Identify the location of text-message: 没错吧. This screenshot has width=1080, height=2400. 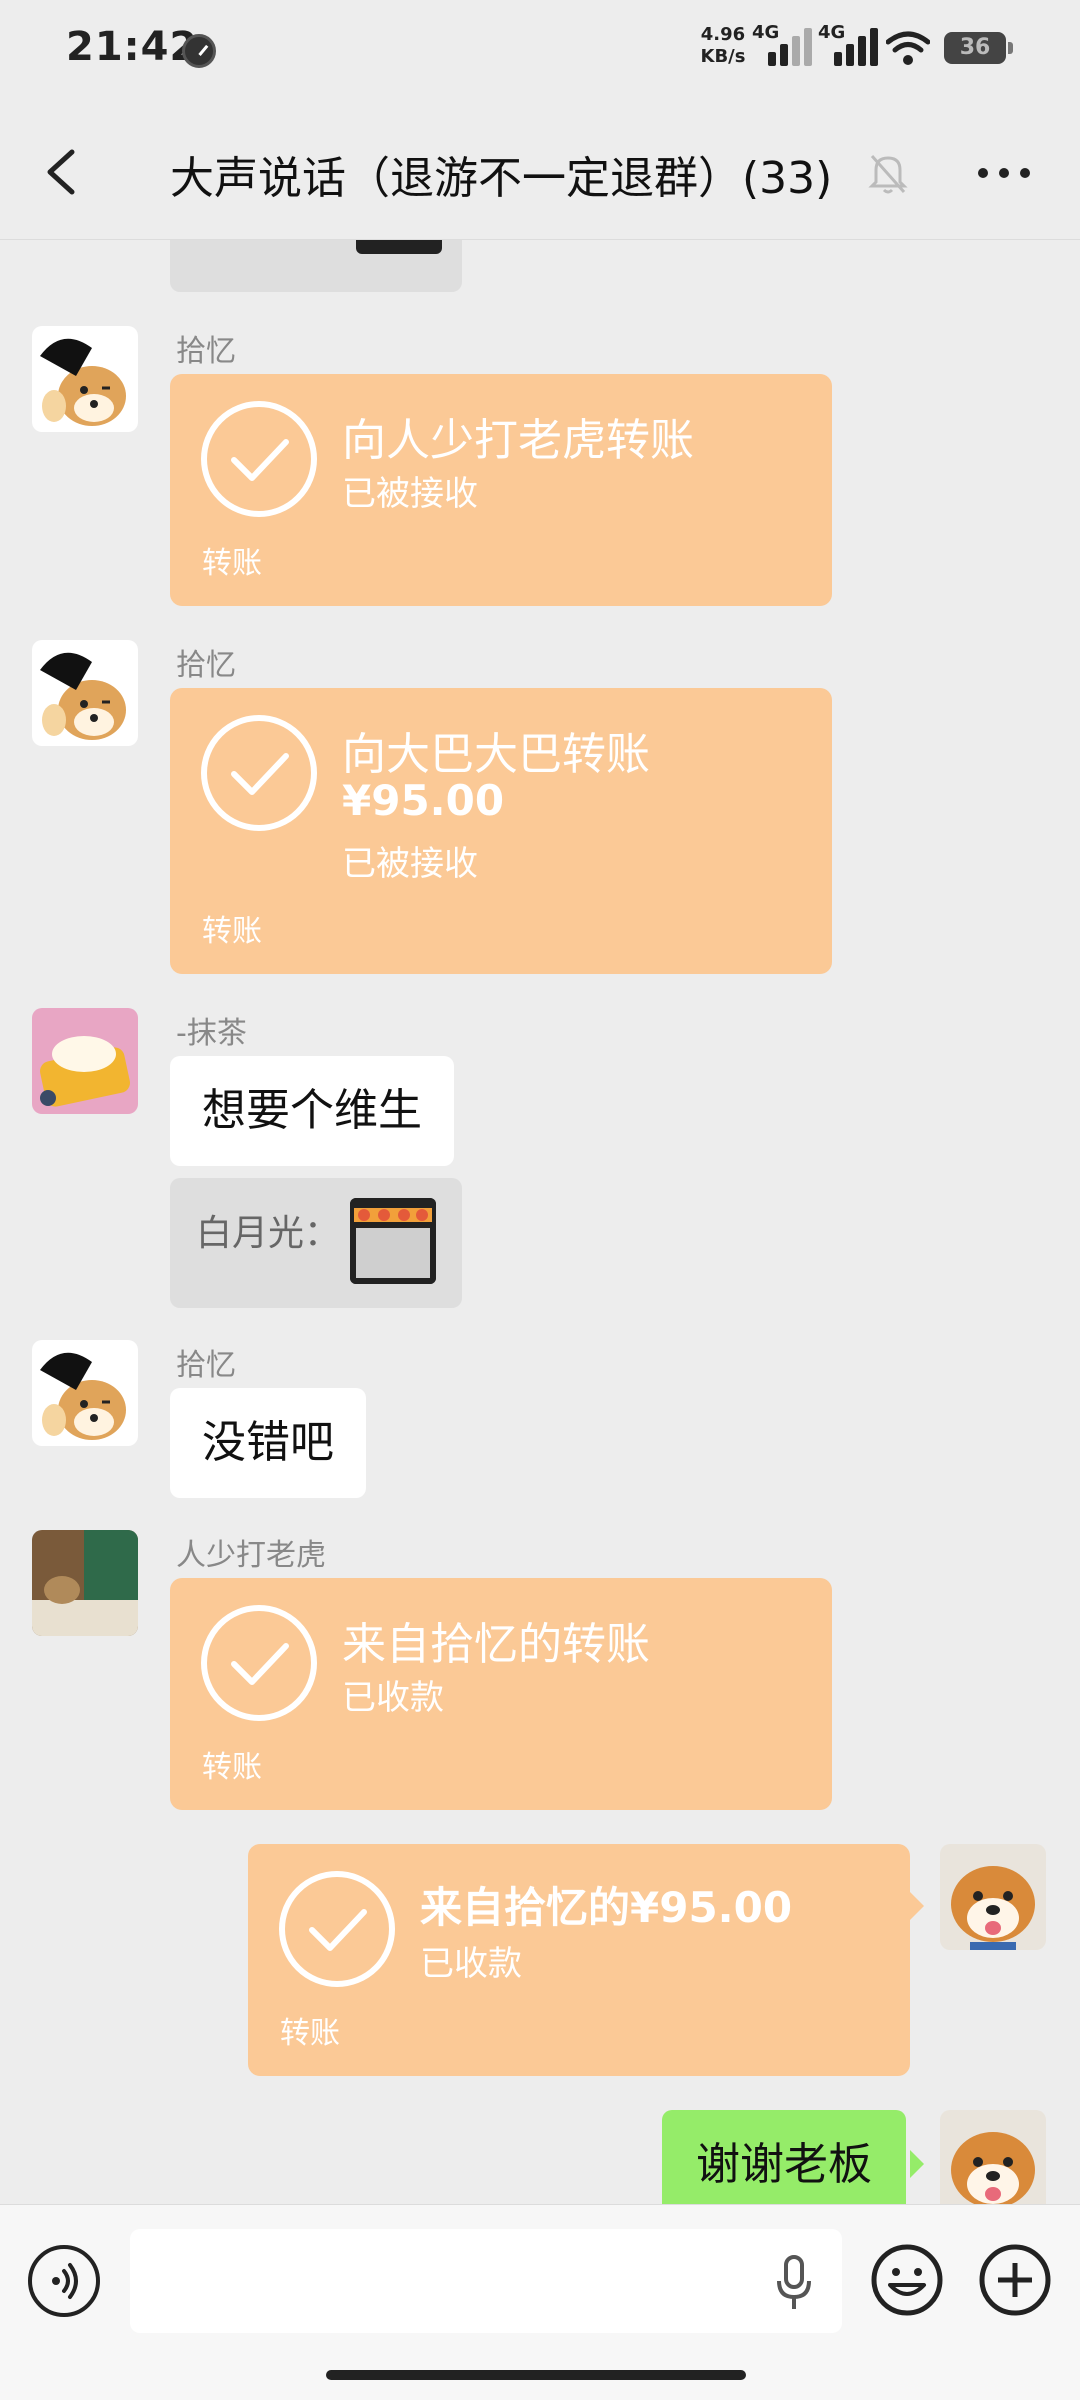
(268, 1443).